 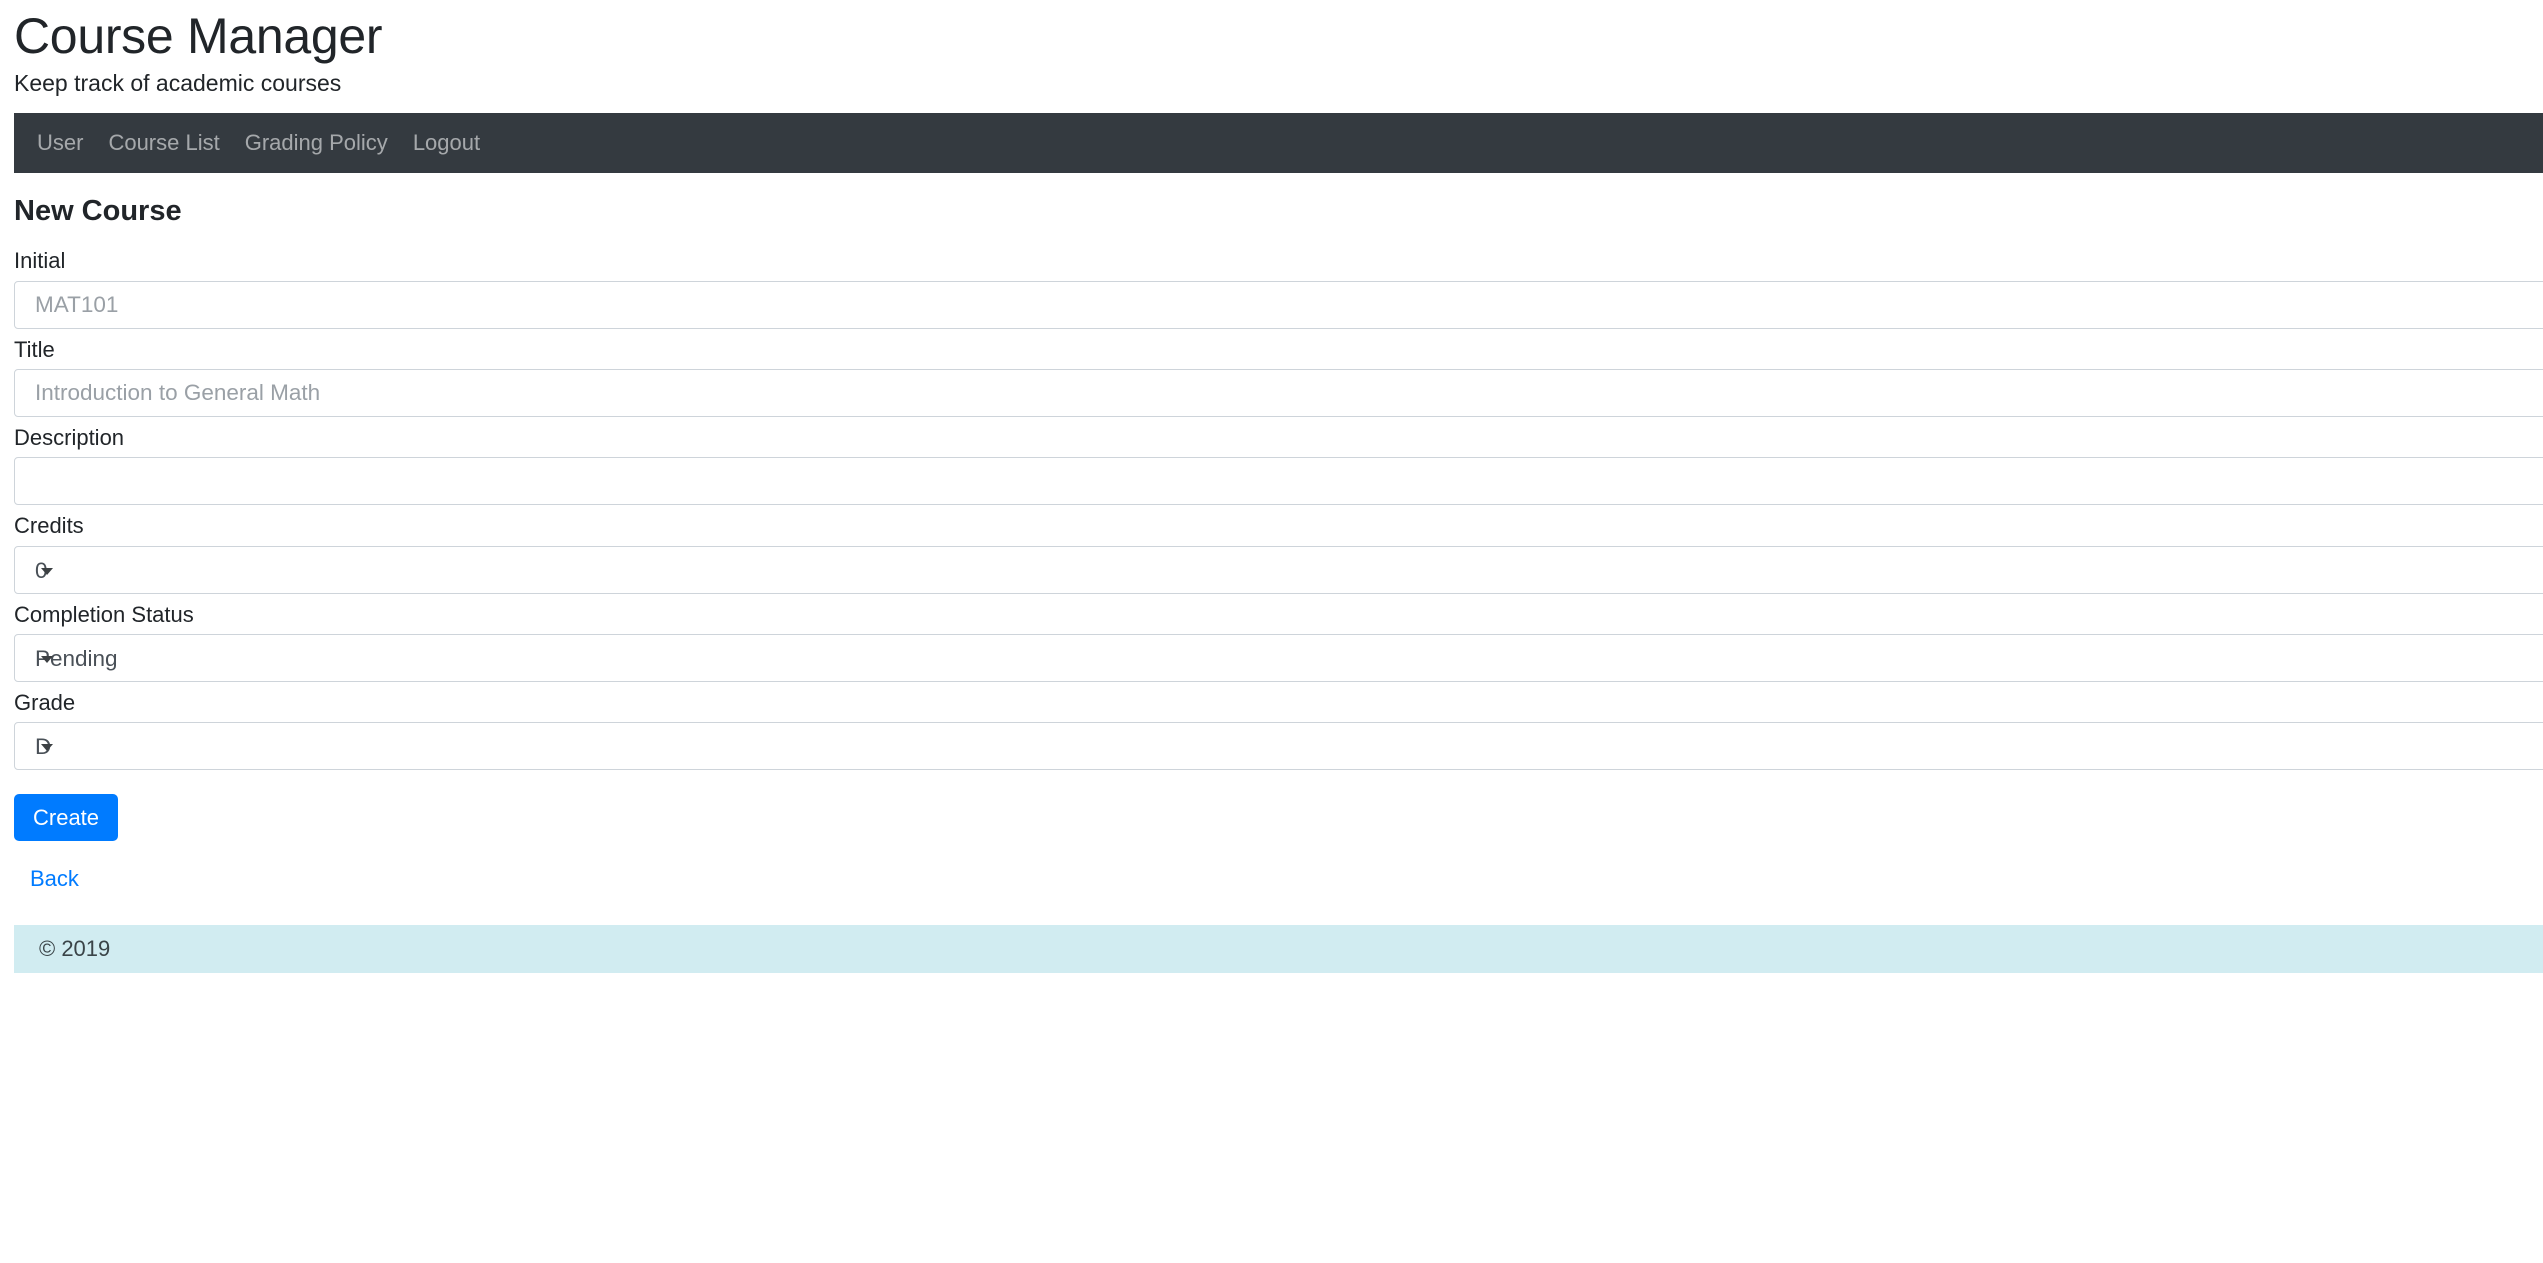 I want to click on form-group-description: Description, so click(x=1278, y=465).